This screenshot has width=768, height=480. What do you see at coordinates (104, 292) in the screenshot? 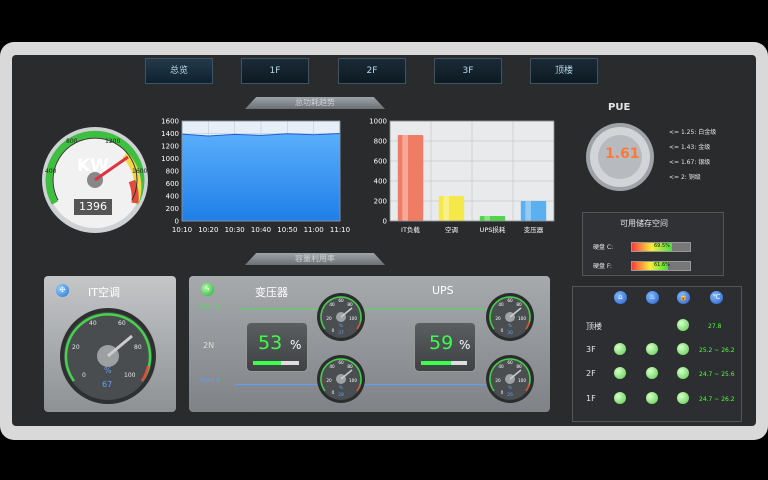
I see `it-ac-title: IT空调` at bounding box center [104, 292].